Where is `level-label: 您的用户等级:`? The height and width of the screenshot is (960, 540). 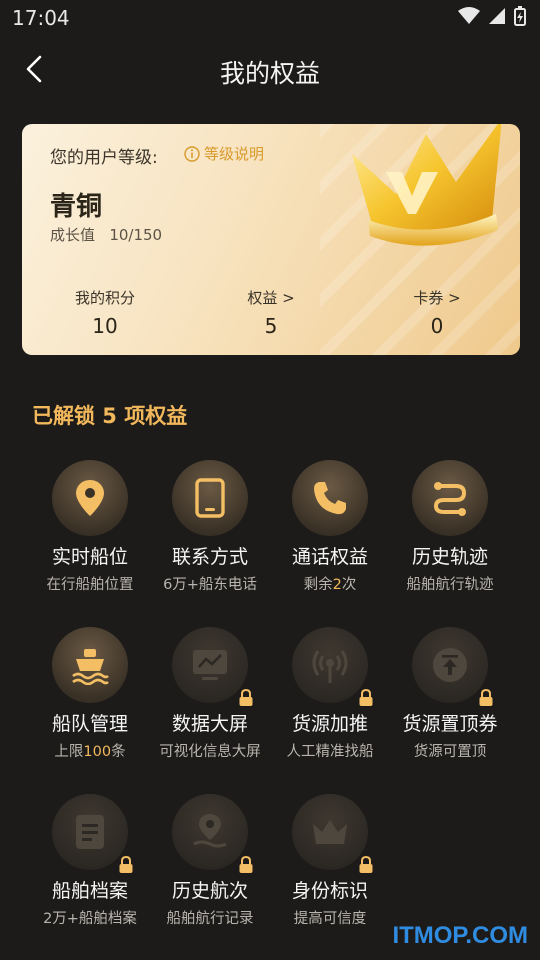
level-label: 您的用户等级: is located at coordinates (104, 158).